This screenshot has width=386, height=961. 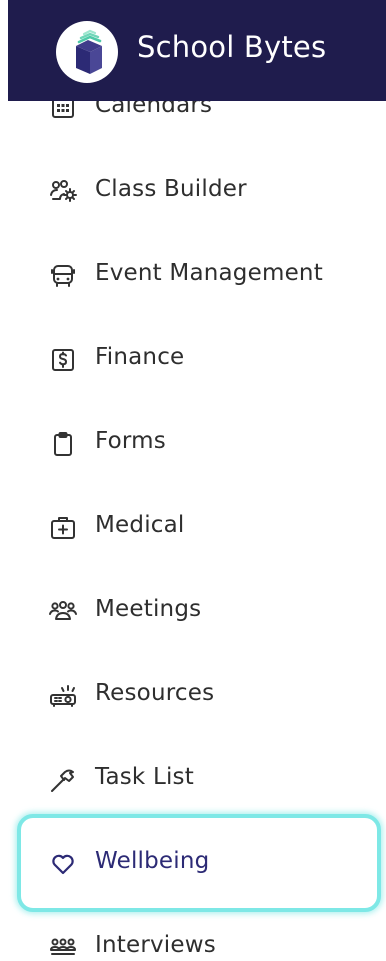 I want to click on nav-item-finance: Finance, so click(x=193, y=360).